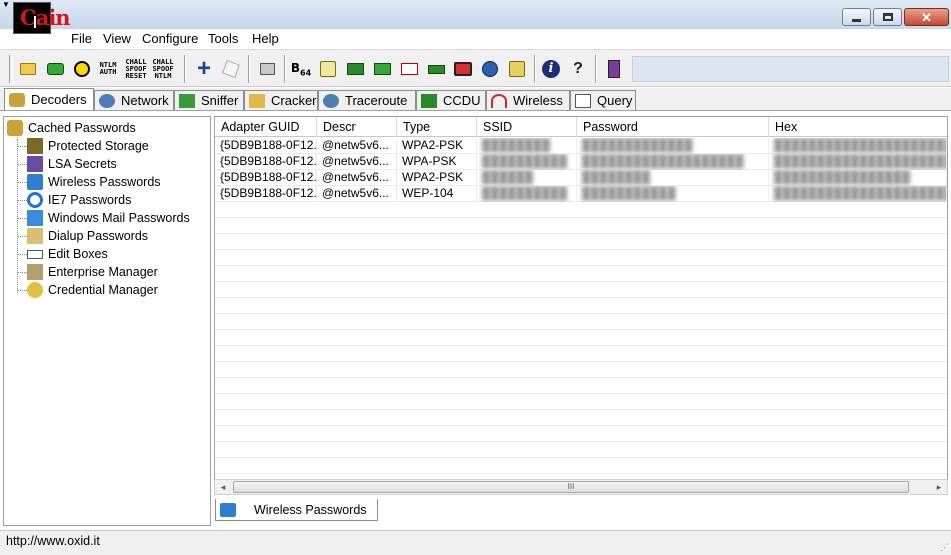  I want to click on cell-password: ████████, so click(673, 178).